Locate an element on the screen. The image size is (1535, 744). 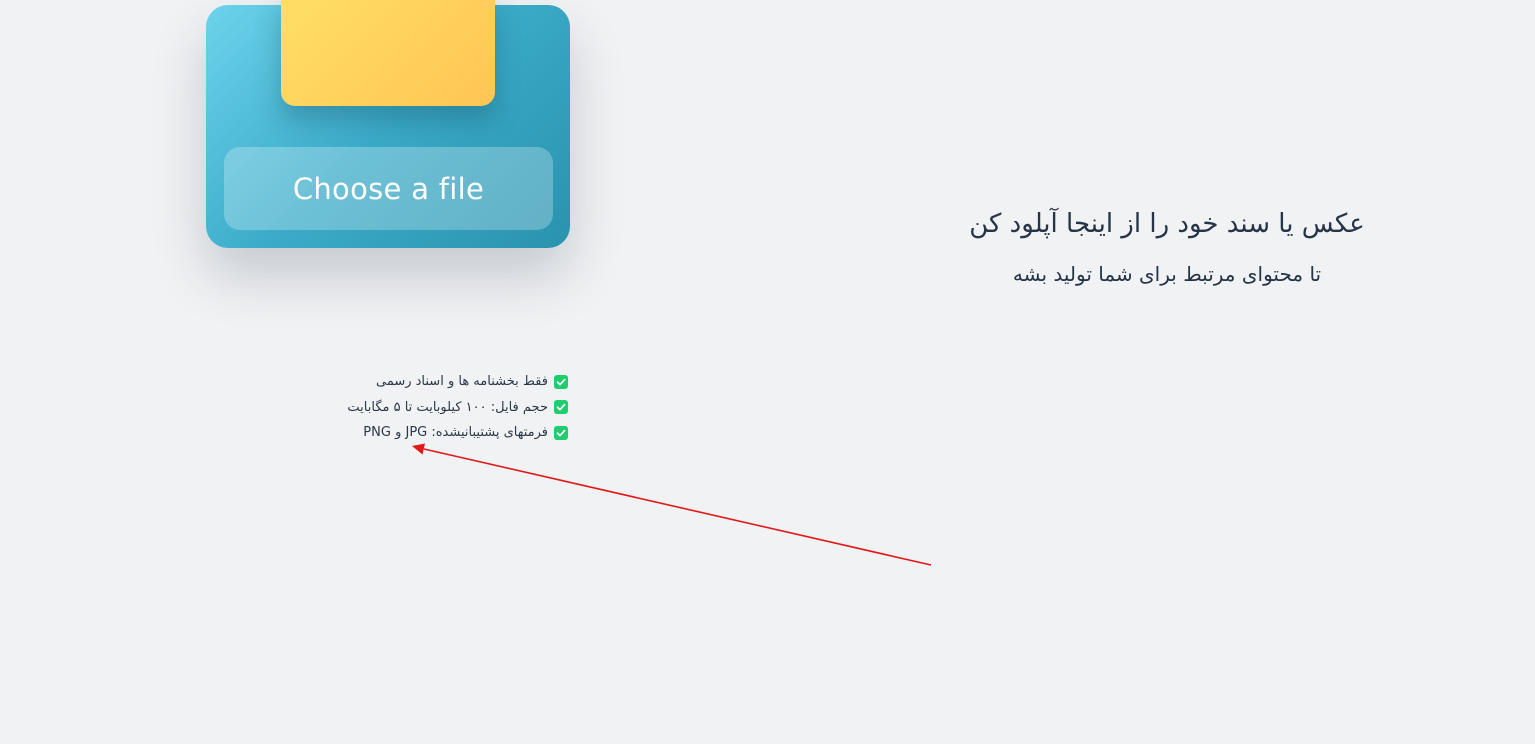
page-title: عکس یا سند خود را از اینجا آپلود کن is located at coordinates (1167, 224).